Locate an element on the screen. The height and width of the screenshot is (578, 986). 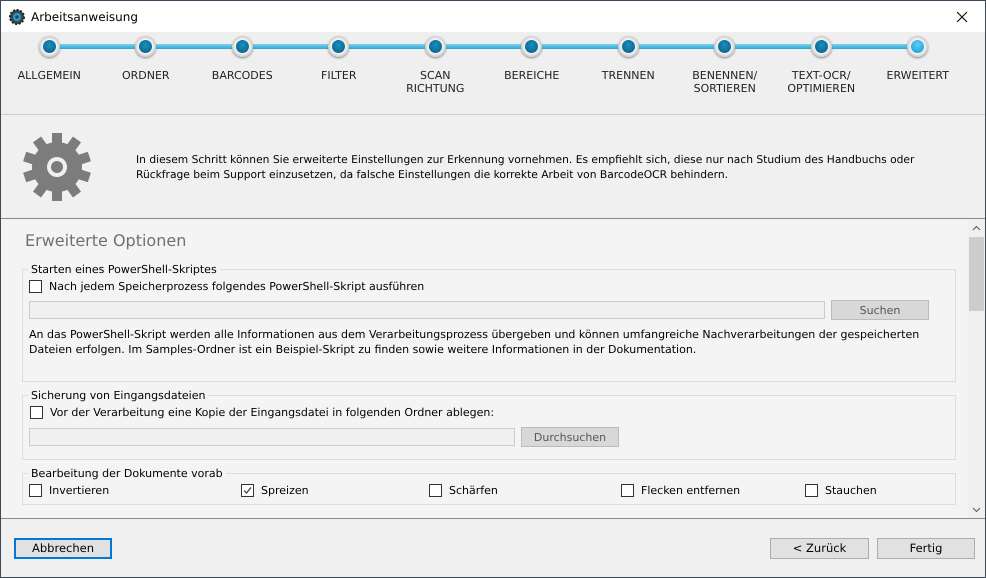
step-label: SCAN RICHTUNG is located at coordinates (435, 82).